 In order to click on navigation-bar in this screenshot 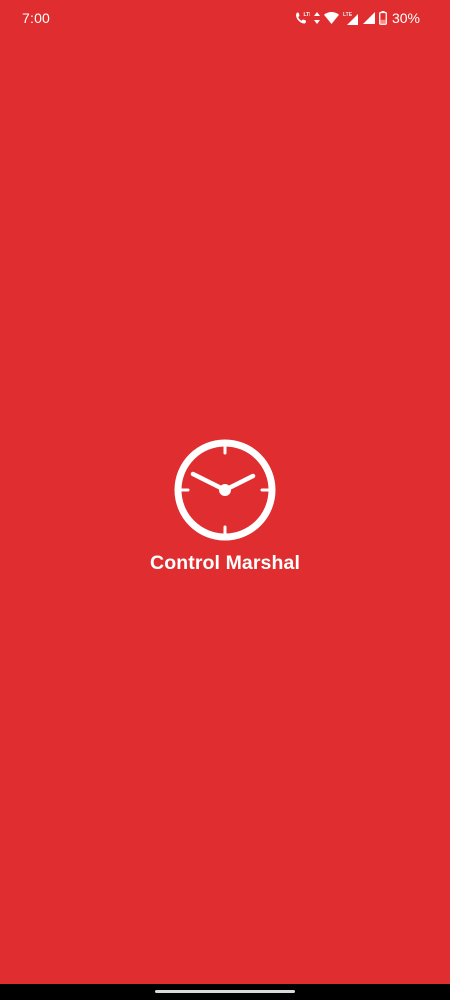, I will do `click(225, 992)`.